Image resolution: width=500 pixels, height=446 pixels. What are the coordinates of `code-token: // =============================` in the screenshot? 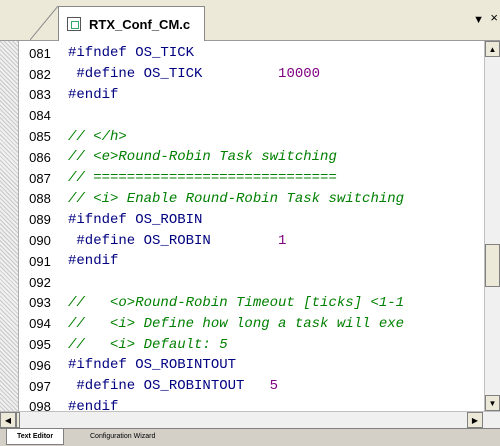 It's located at (202, 178).